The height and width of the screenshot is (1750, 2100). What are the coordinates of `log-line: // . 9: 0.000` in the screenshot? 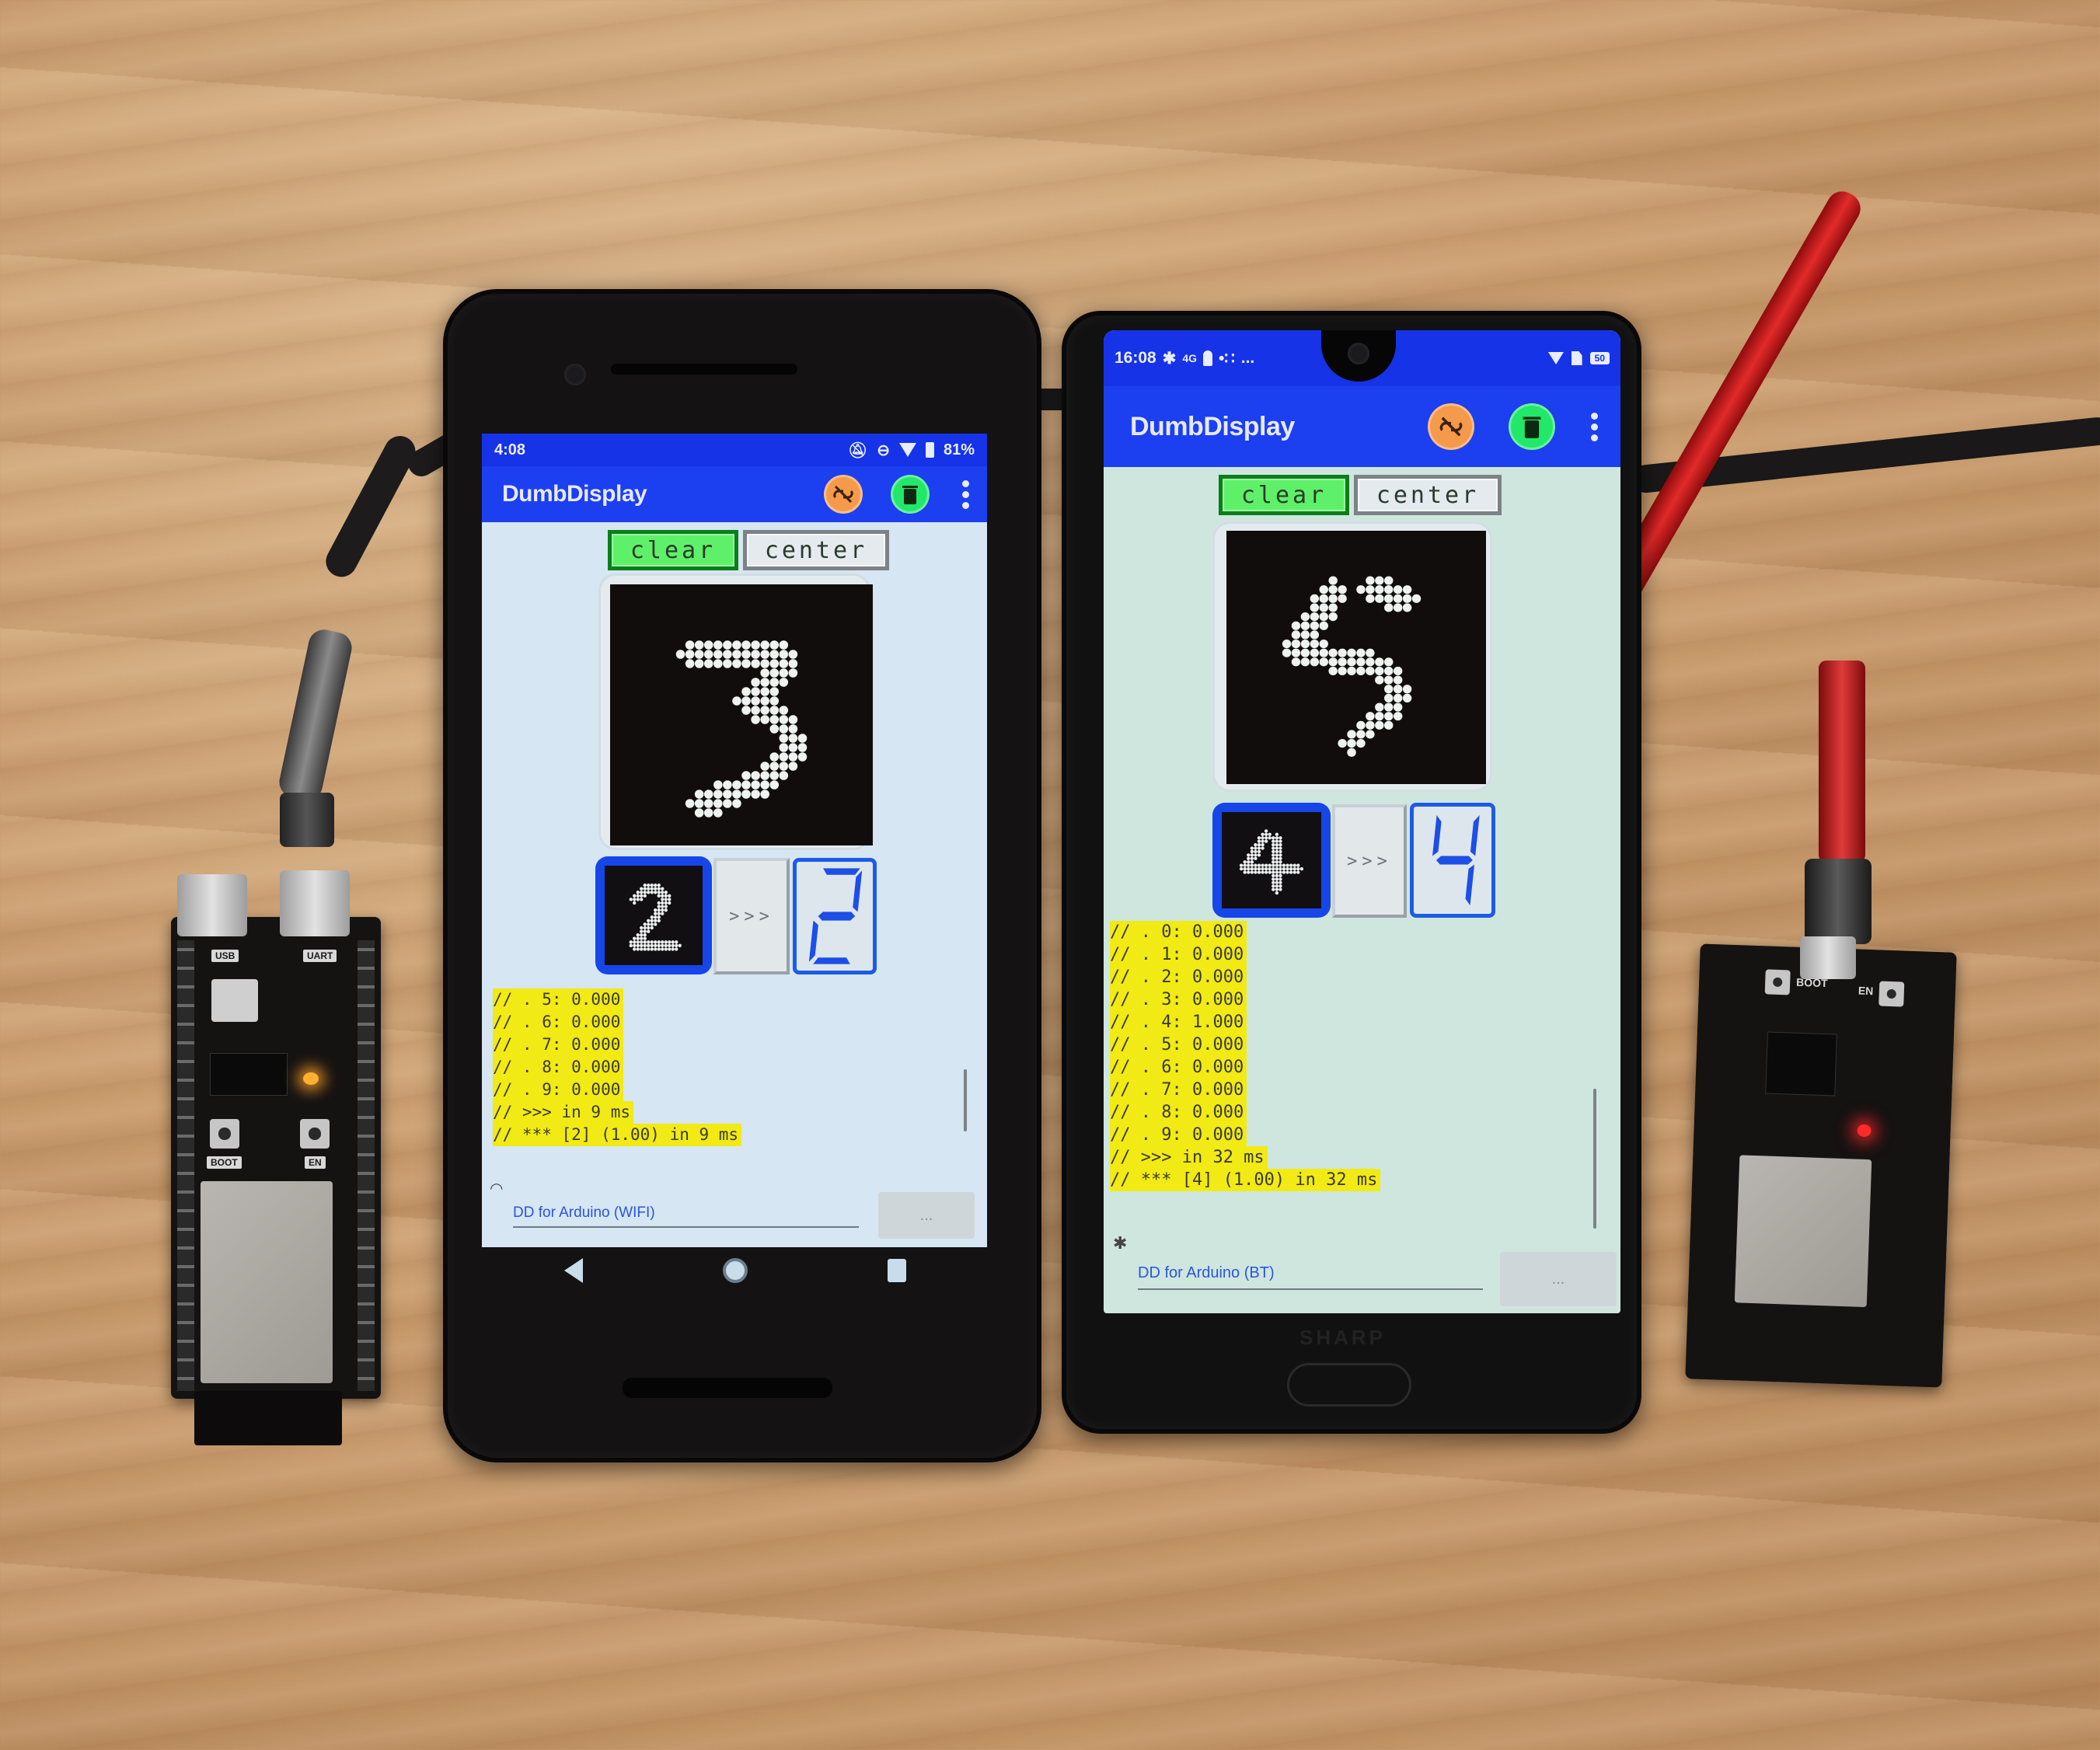 It's located at (558, 1090).